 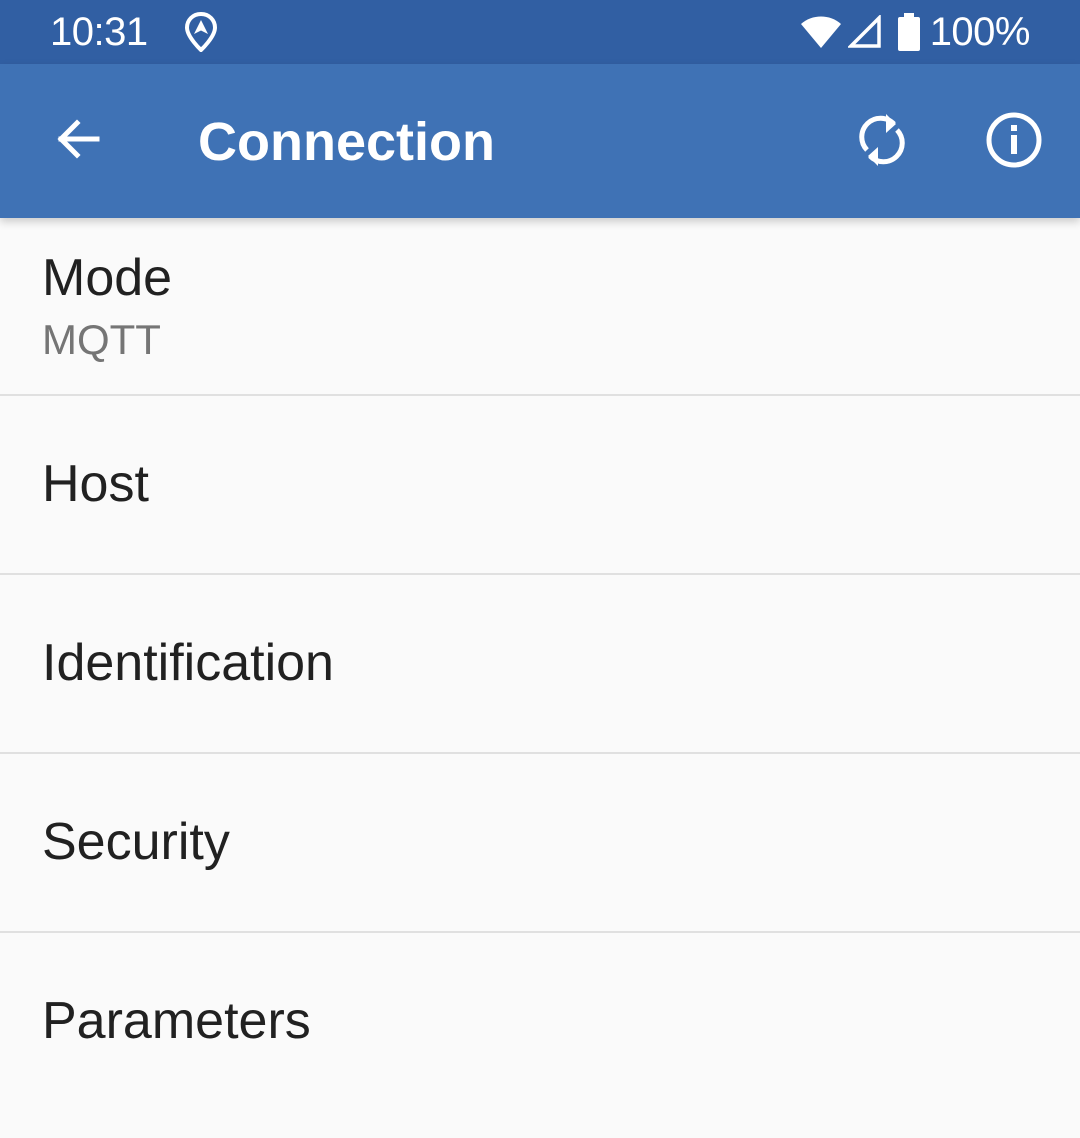 I want to click on signal-icon, so click(x=864, y=31).